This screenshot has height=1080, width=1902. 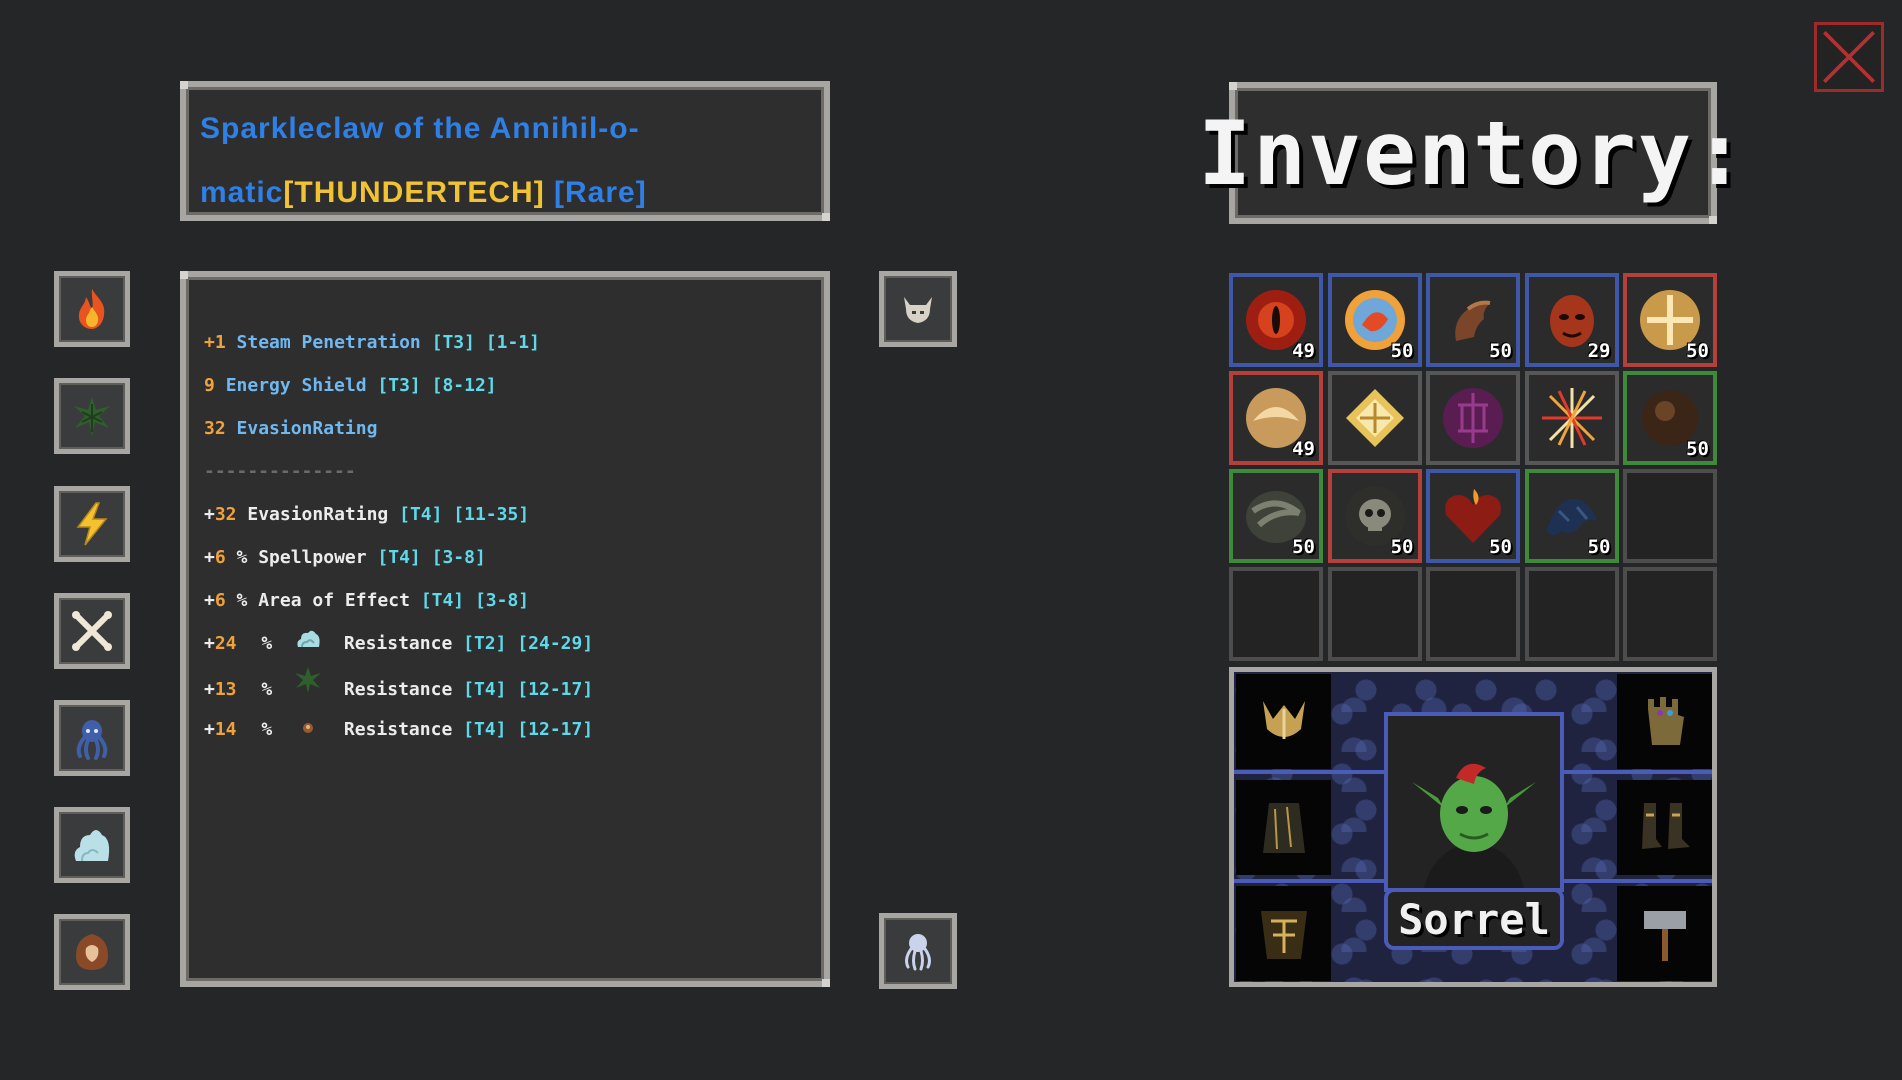 I want to click on nut-icon, so click(x=308, y=729).